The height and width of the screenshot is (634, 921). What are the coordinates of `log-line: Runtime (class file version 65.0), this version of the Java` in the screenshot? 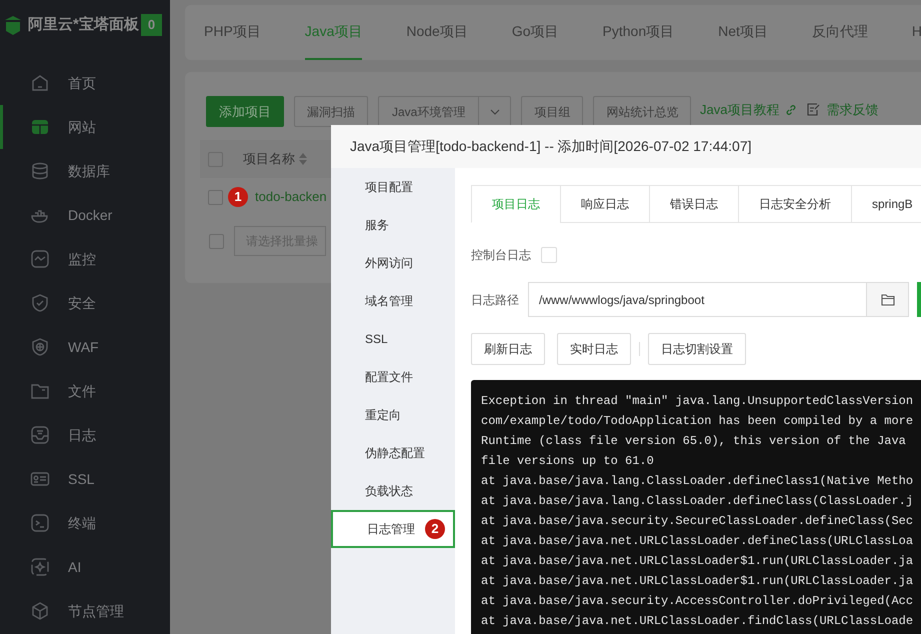 It's located at (694, 441).